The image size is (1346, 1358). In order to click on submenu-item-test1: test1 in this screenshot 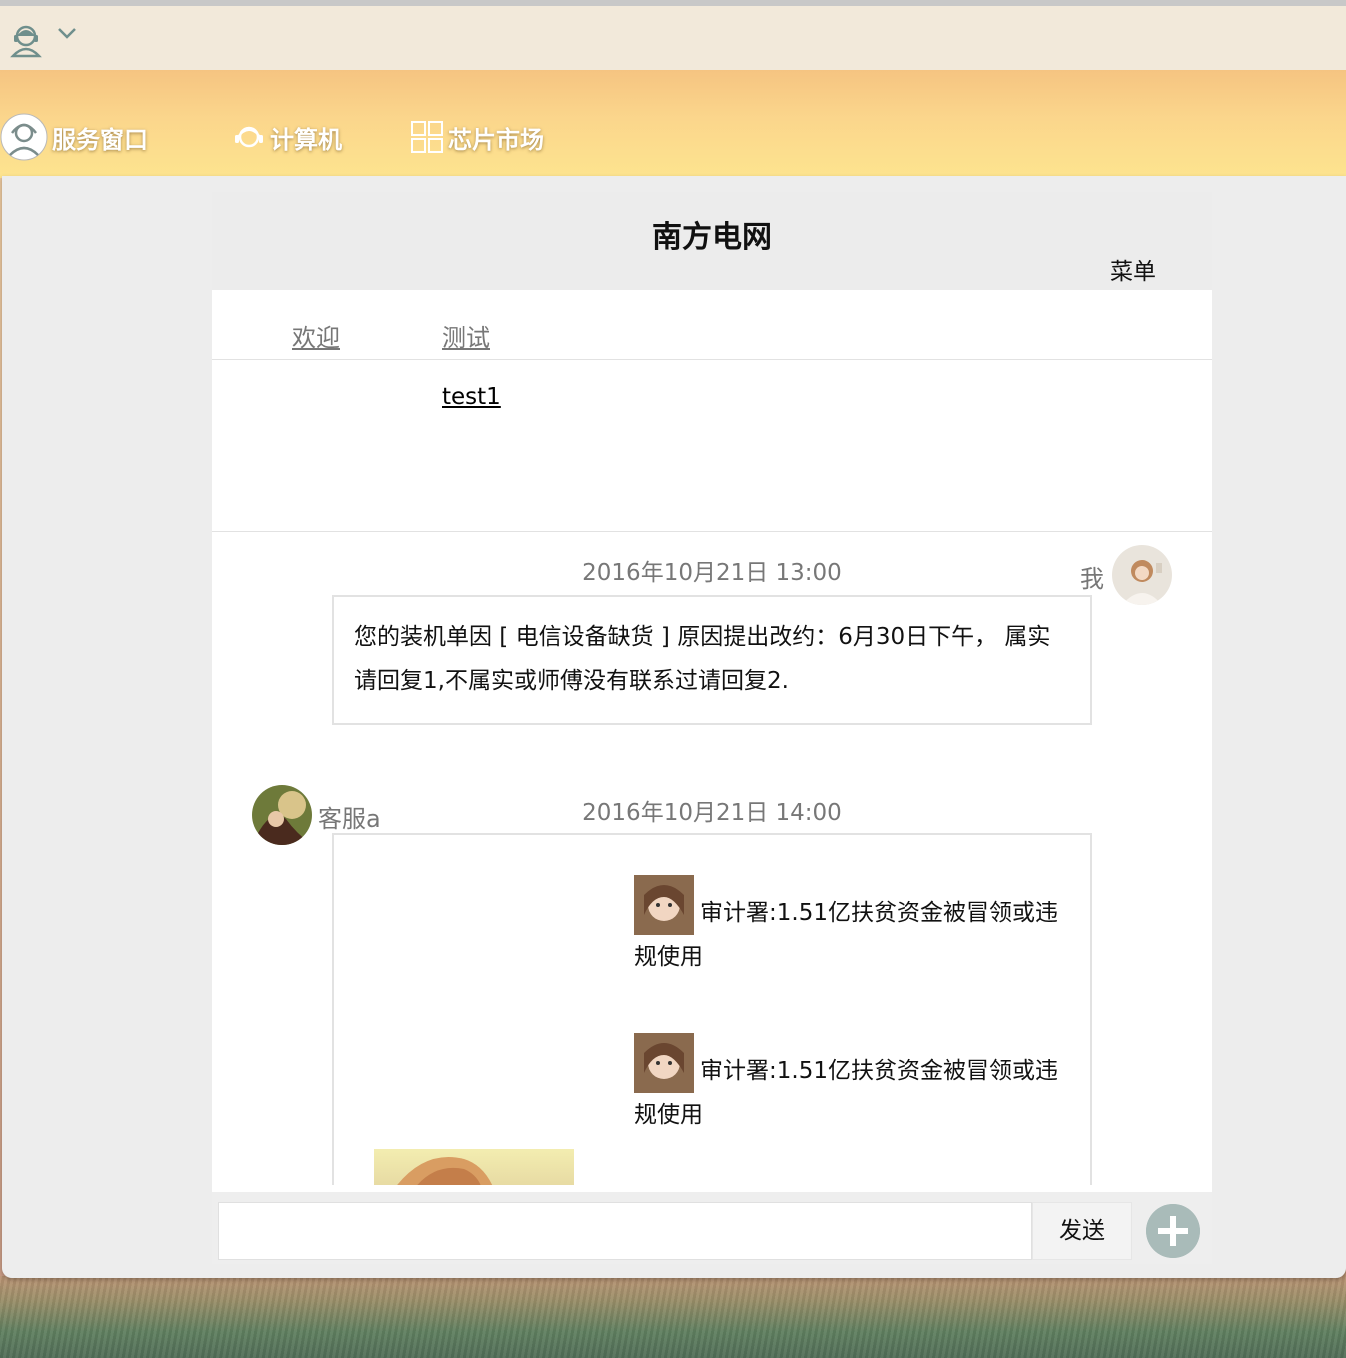, I will do `click(471, 397)`.